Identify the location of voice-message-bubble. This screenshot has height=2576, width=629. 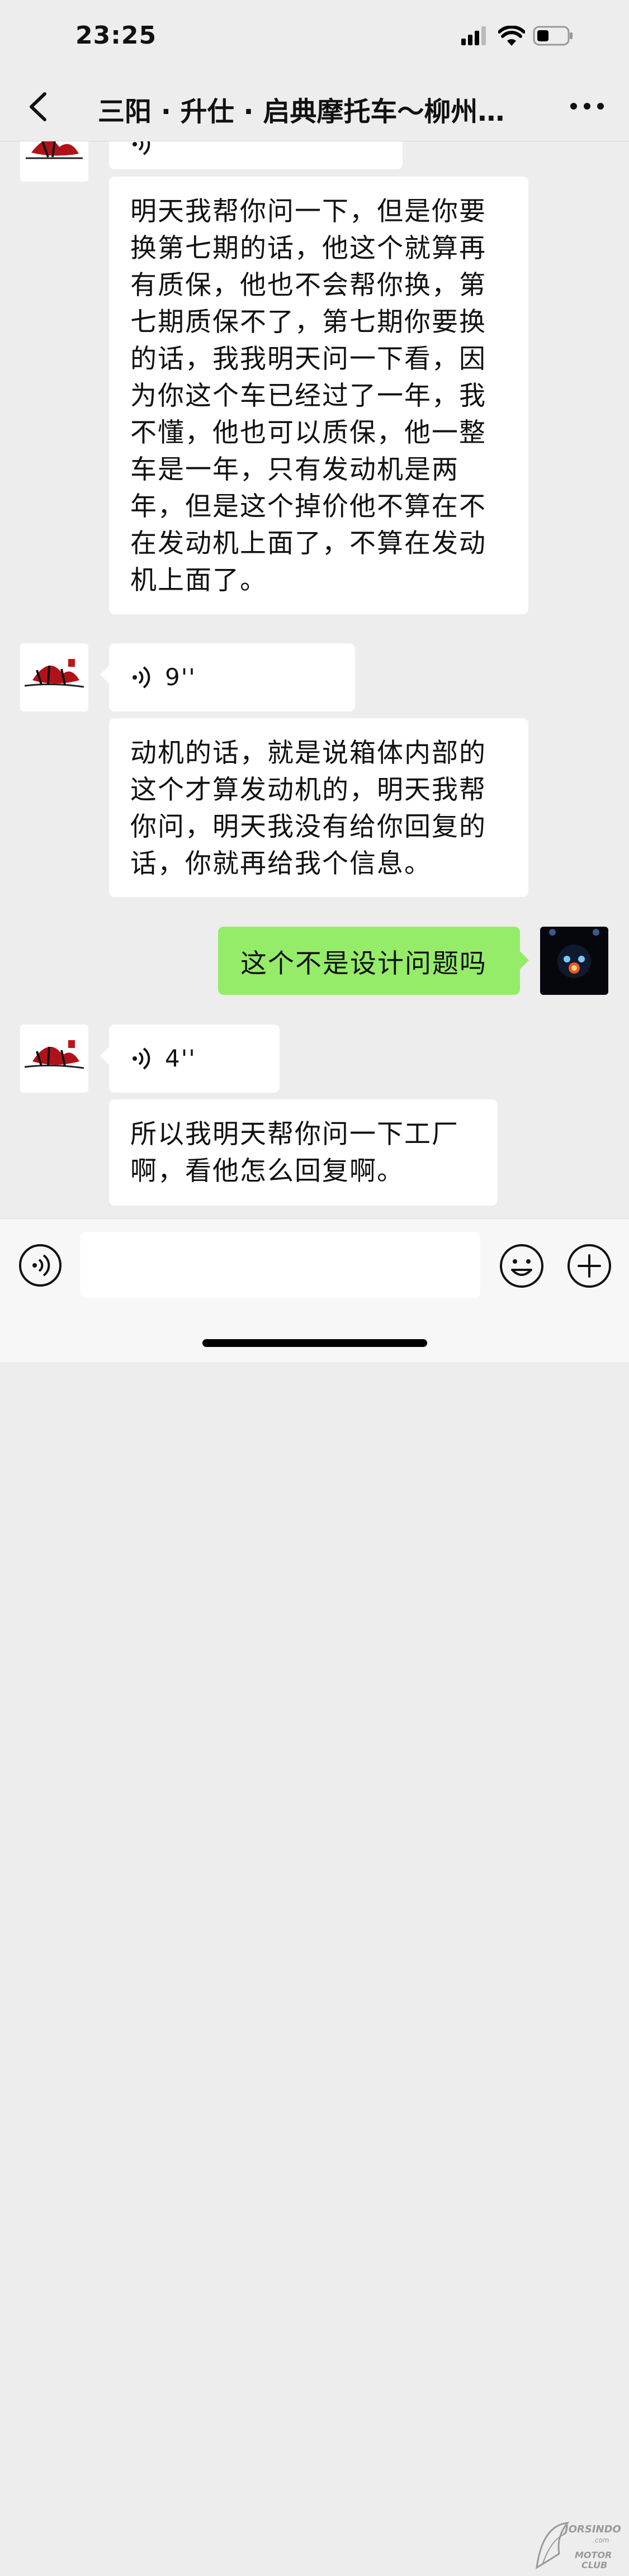
(256, 155).